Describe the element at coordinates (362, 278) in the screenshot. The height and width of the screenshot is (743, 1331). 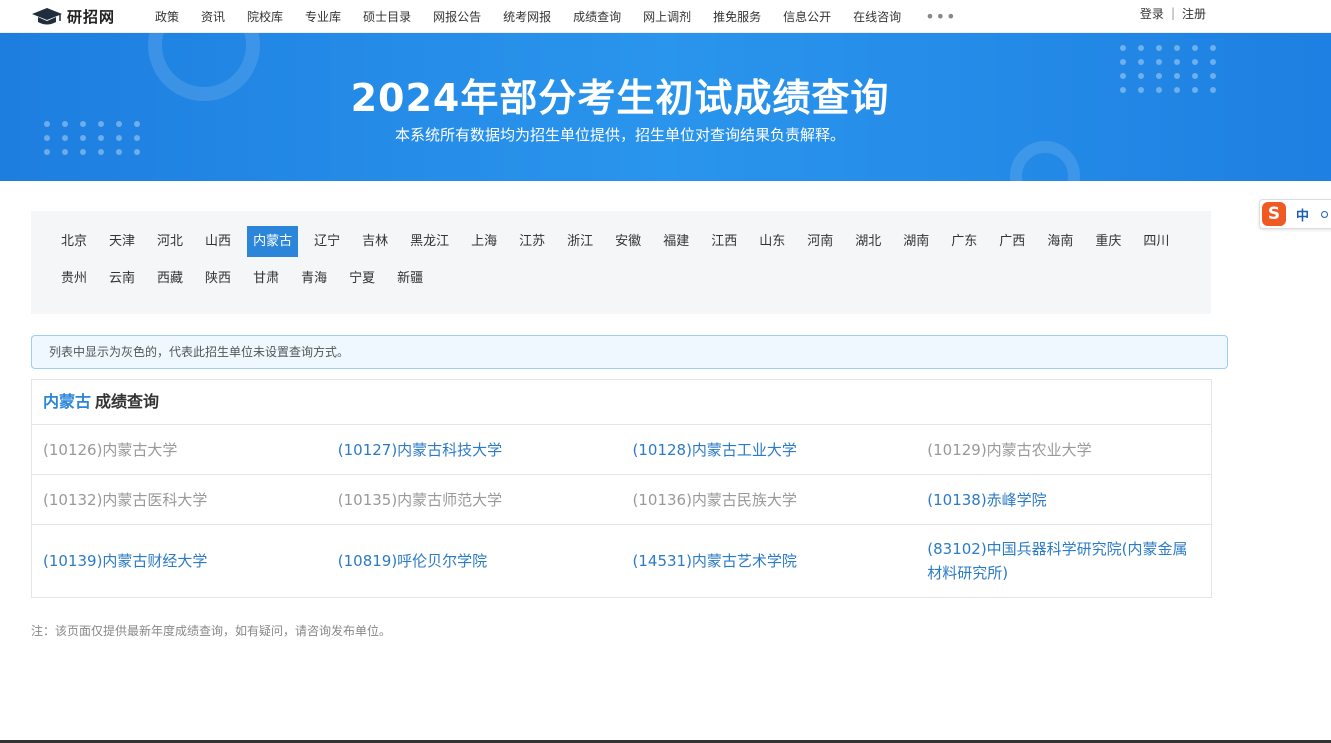
I see `province-tab: 宁夏` at that location.